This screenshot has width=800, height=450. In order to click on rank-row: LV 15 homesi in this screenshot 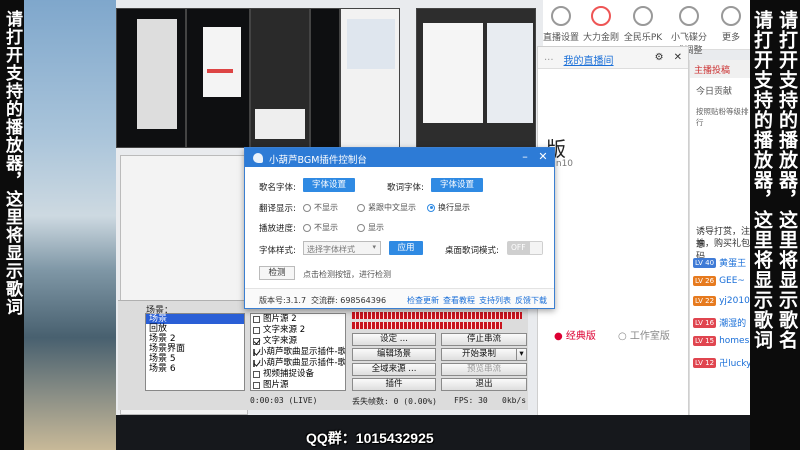, I will do `click(722, 341)`.